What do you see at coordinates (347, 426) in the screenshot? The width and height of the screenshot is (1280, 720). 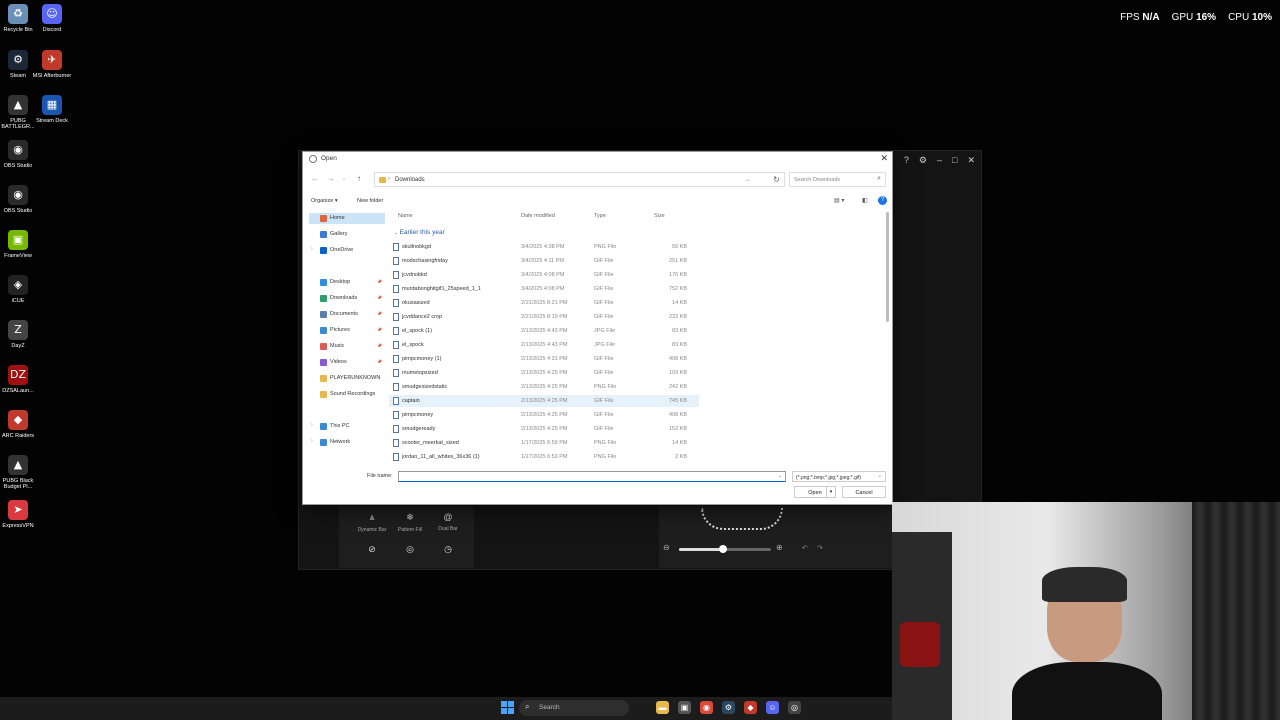 I see `sidebar-item-this-pc: › This PC` at bounding box center [347, 426].